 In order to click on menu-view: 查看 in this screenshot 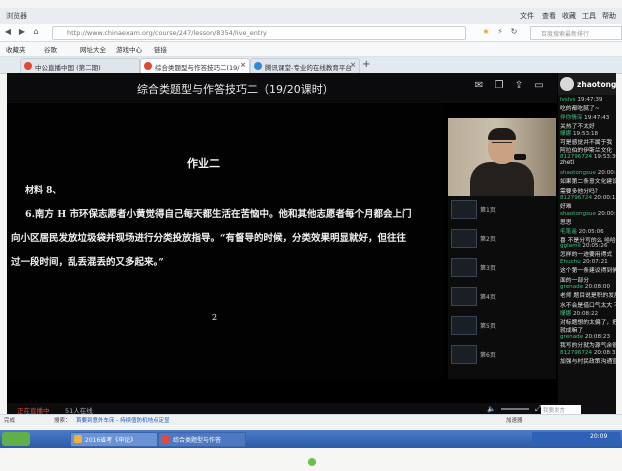, I will do `click(549, 16)`.